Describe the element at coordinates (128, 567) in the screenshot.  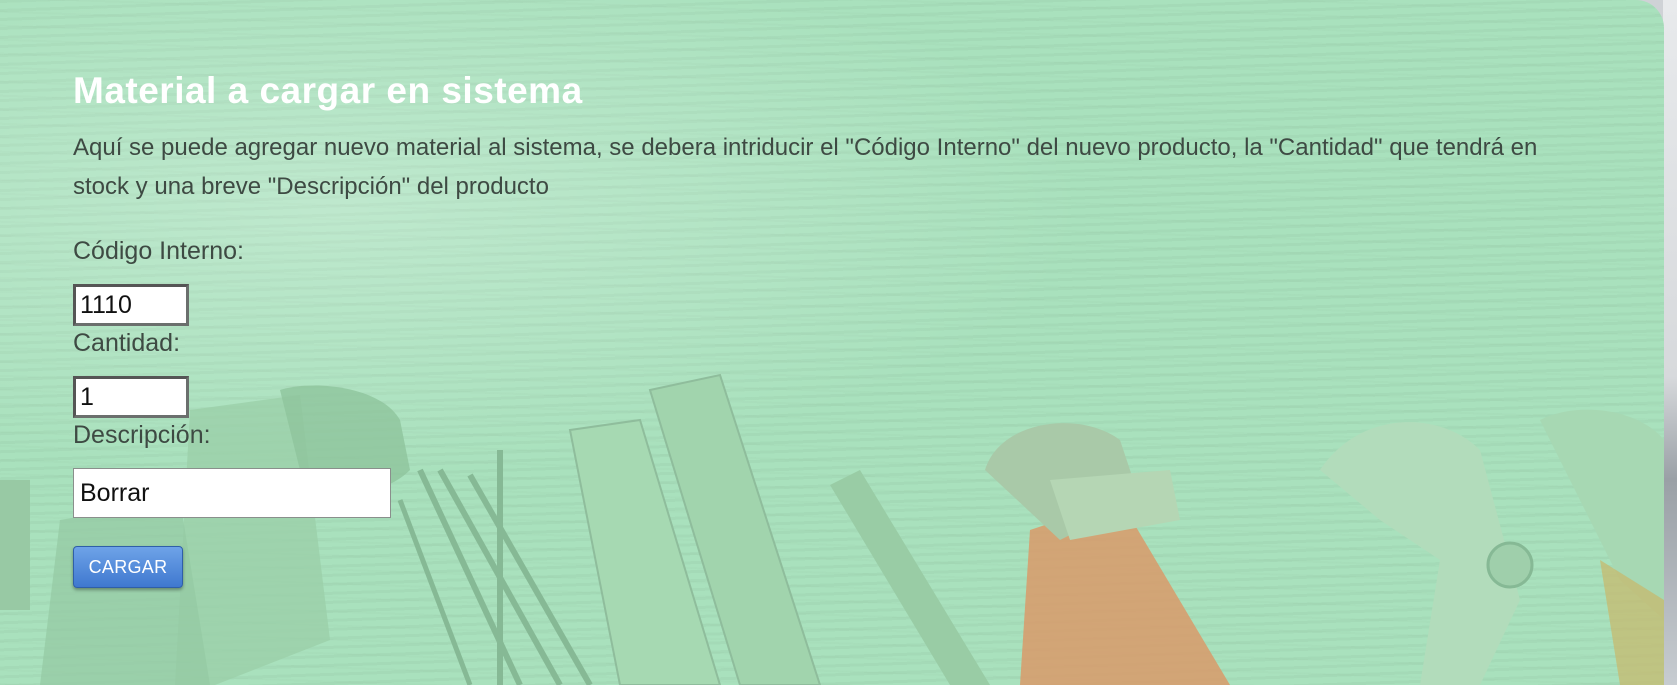
I see `cargar-button: CARGAR` at that location.